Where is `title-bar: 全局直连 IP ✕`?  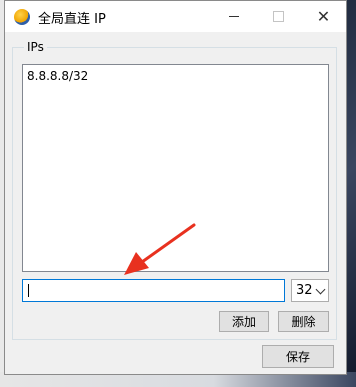 title-bar: 全局直连 IP ✕ is located at coordinates (175, 16).